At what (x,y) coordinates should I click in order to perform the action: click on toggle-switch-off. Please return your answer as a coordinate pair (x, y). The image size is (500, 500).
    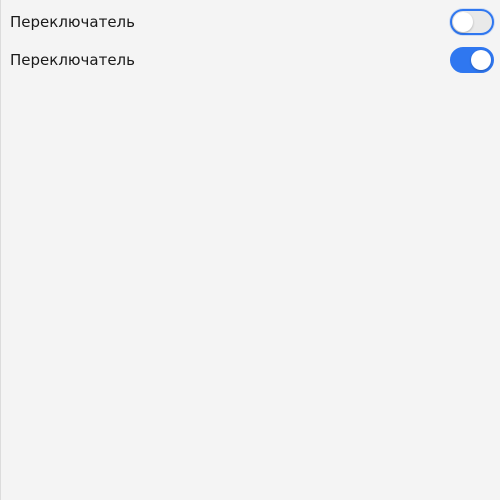
    Looking at the image, I should click on (472, 22).